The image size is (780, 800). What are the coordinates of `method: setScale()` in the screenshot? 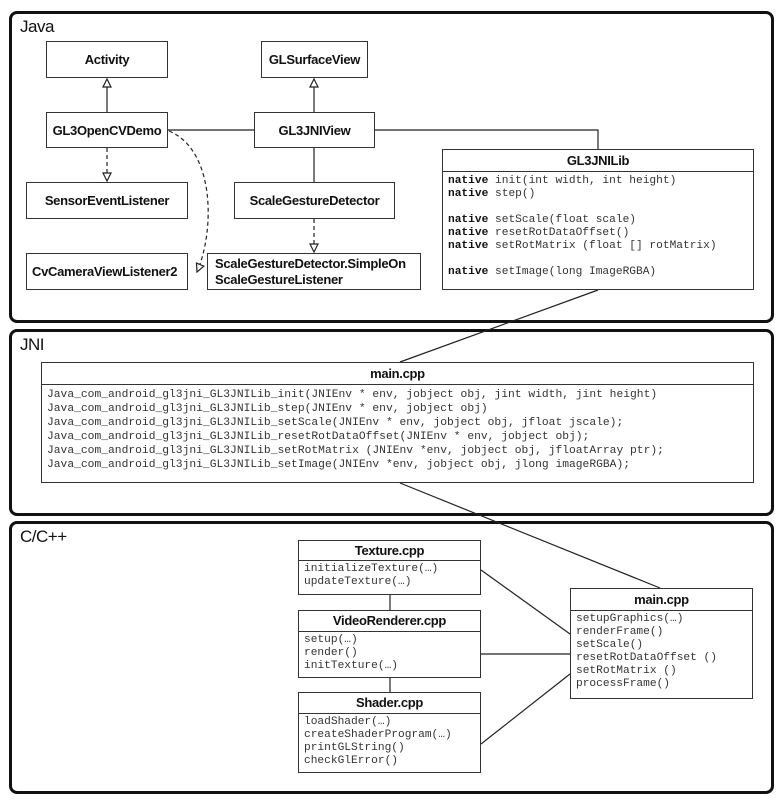 It's located at (661, 645).